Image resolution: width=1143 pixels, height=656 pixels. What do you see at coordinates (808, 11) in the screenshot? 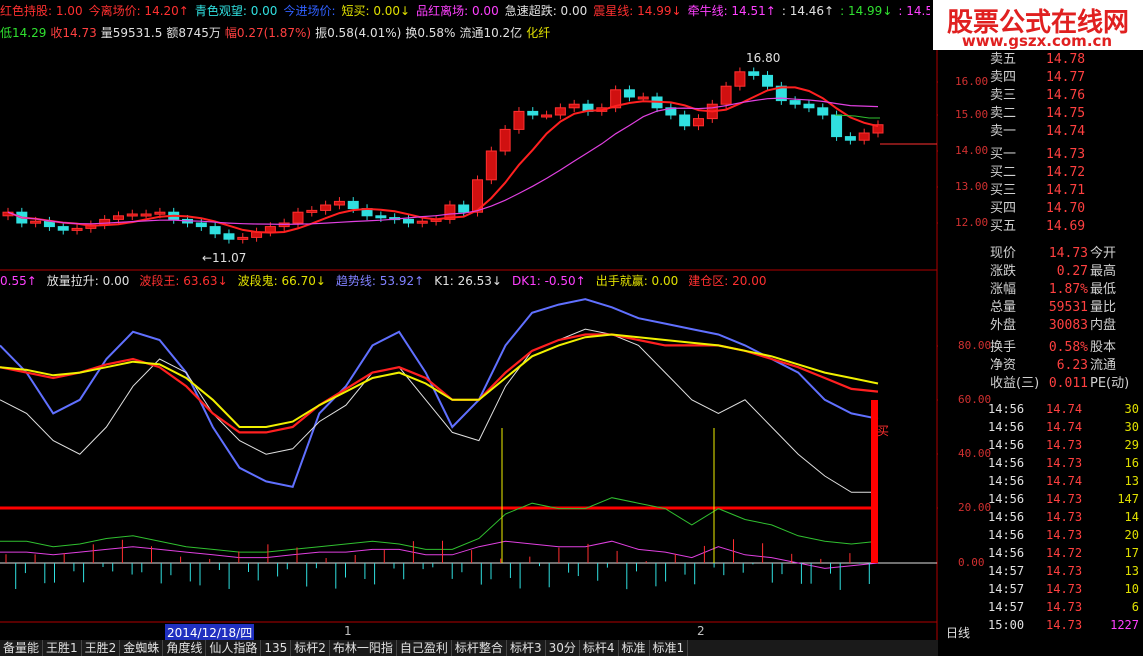
I see `top-indicator: : 14.46↑` at bounding box center [808, 11].